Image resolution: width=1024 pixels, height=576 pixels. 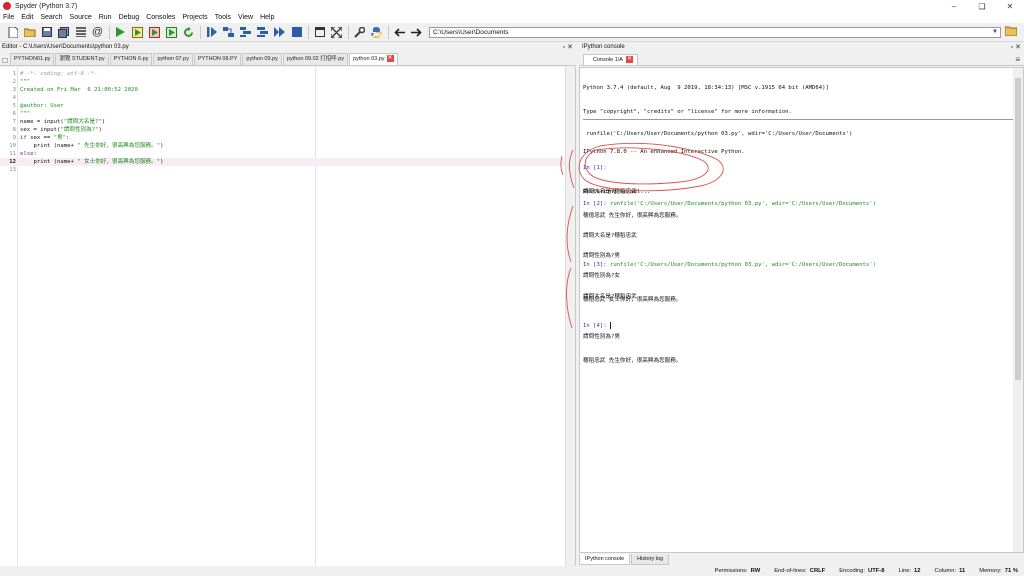 What do you see at coordinates (336, 32) in the screenshot?
I see `fullscreen-icon` at bounding box center [336, 32].